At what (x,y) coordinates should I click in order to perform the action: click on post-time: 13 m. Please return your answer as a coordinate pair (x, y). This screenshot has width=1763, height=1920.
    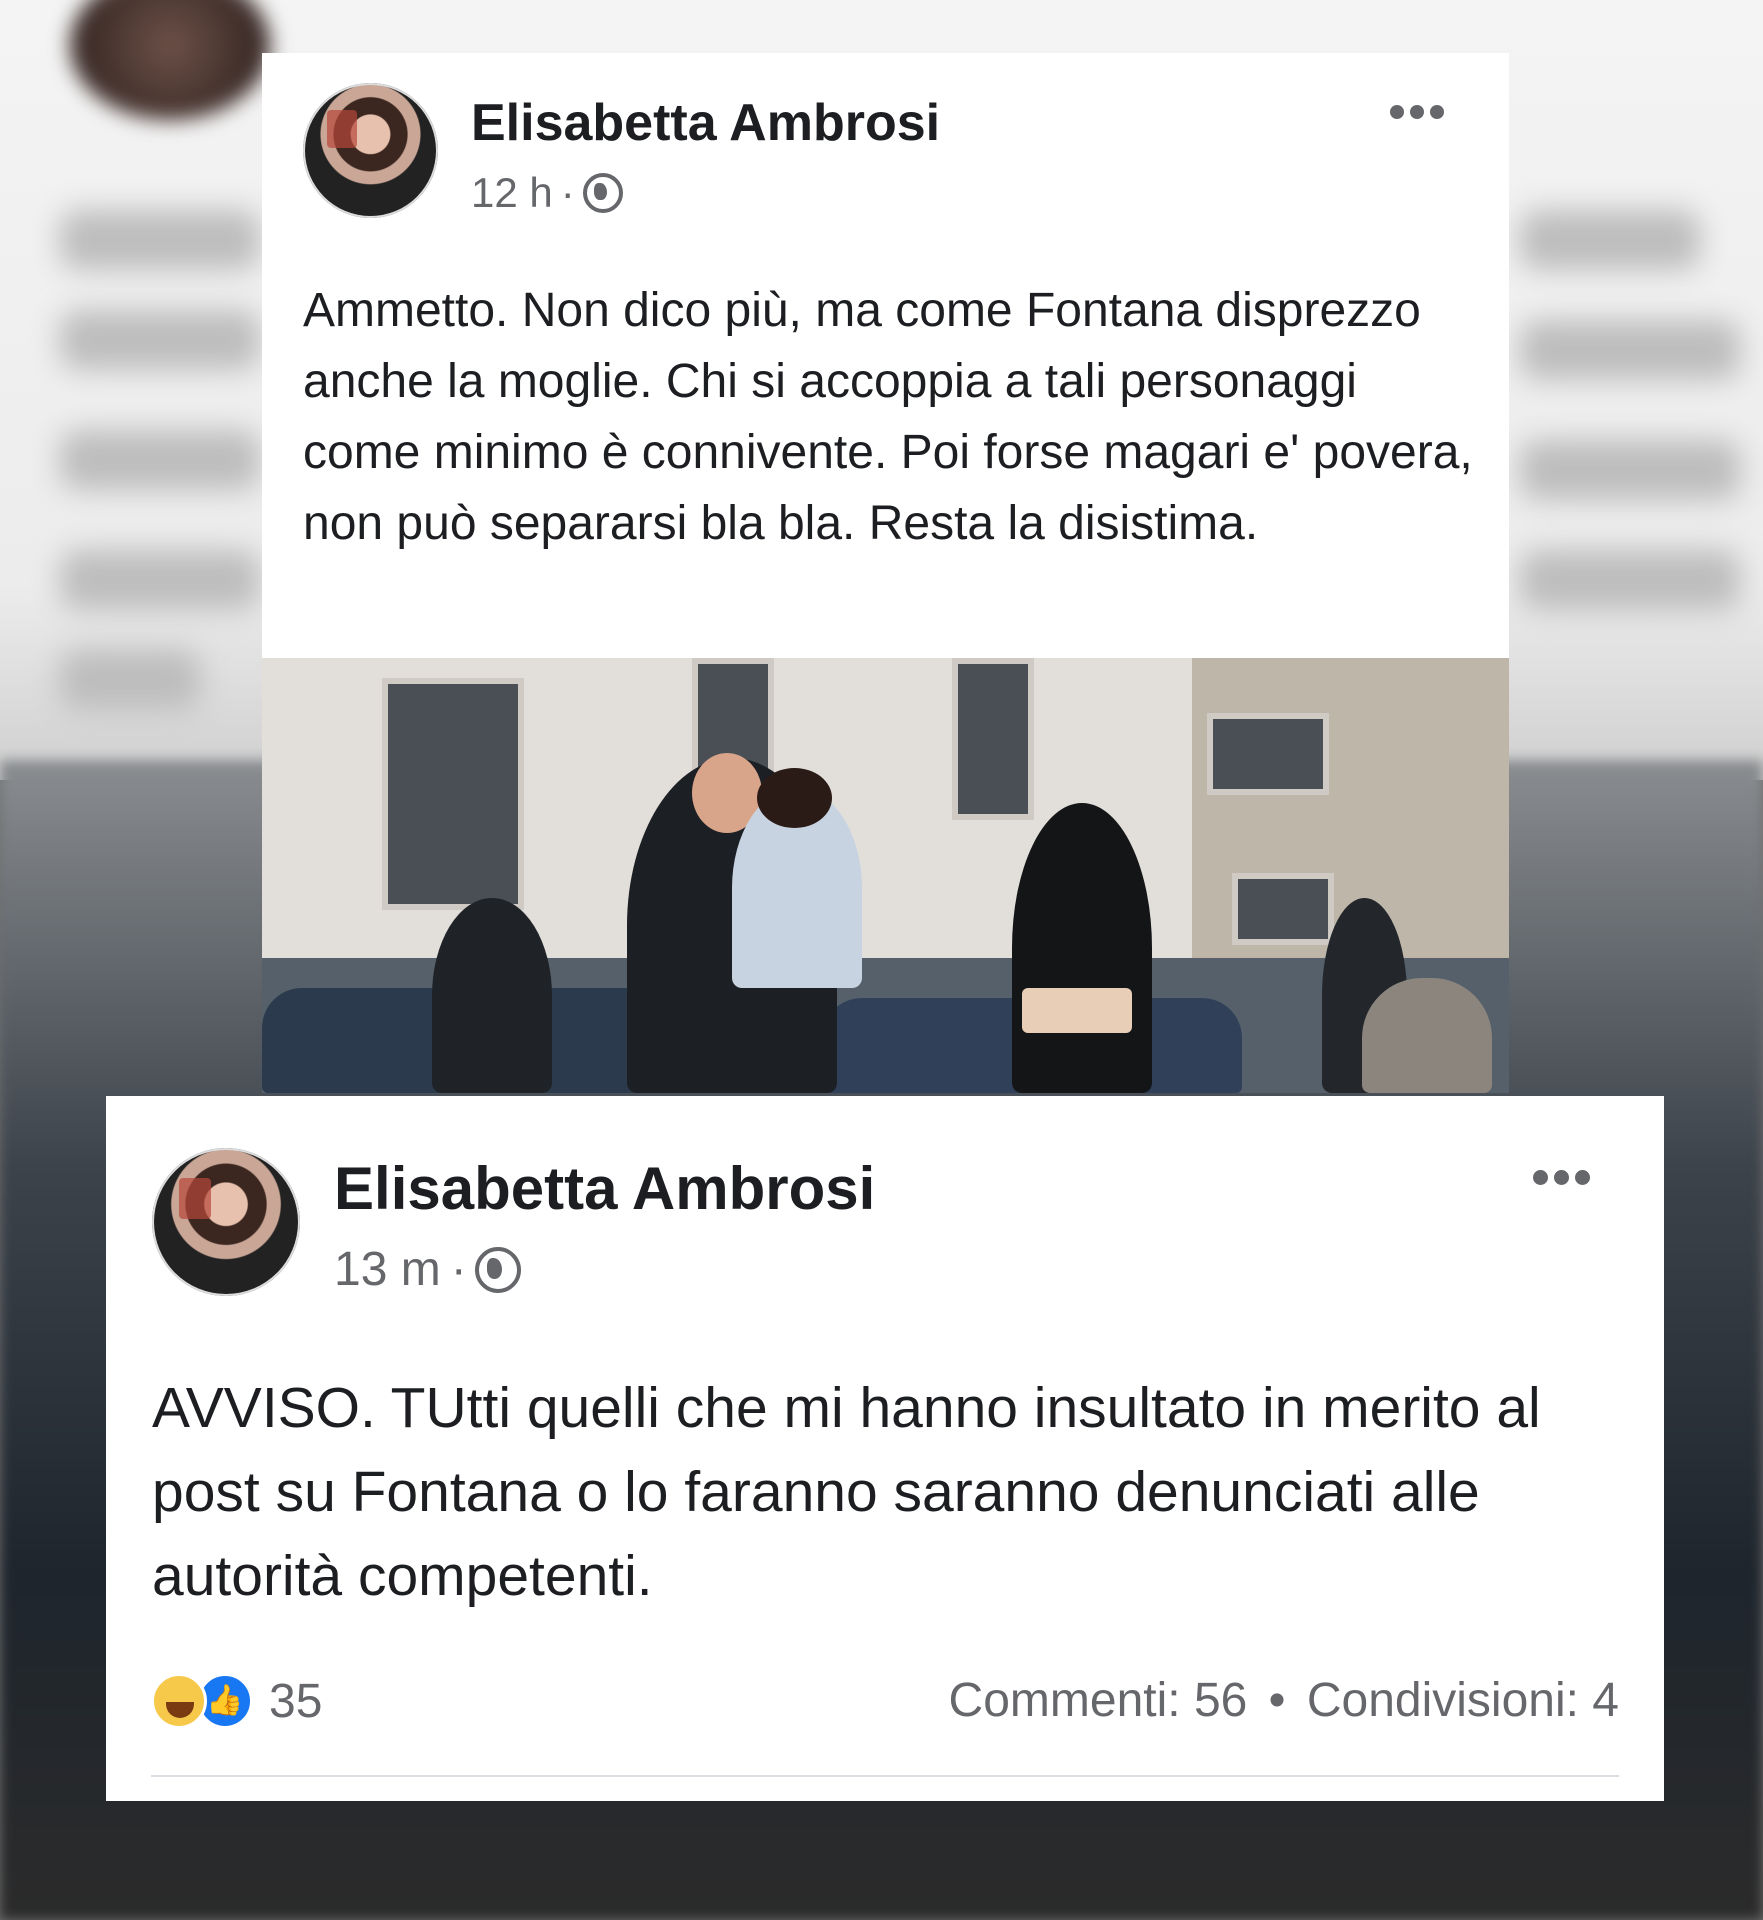
    Looking at the image, I should click on (387, 1270).